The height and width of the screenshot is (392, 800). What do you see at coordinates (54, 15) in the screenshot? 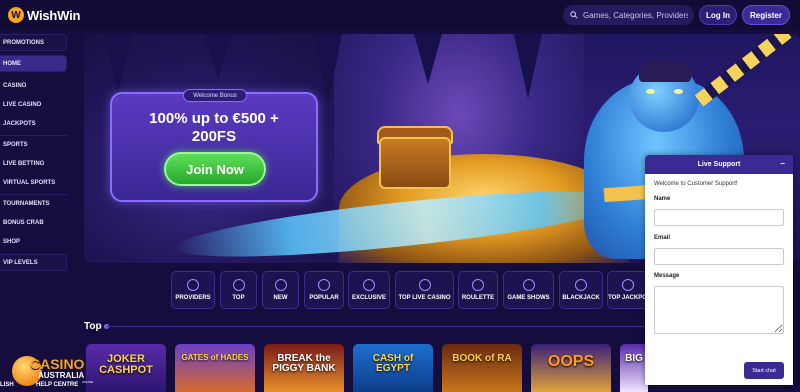
I see `logo-text: WishWin` at bounding box center [54, 15].